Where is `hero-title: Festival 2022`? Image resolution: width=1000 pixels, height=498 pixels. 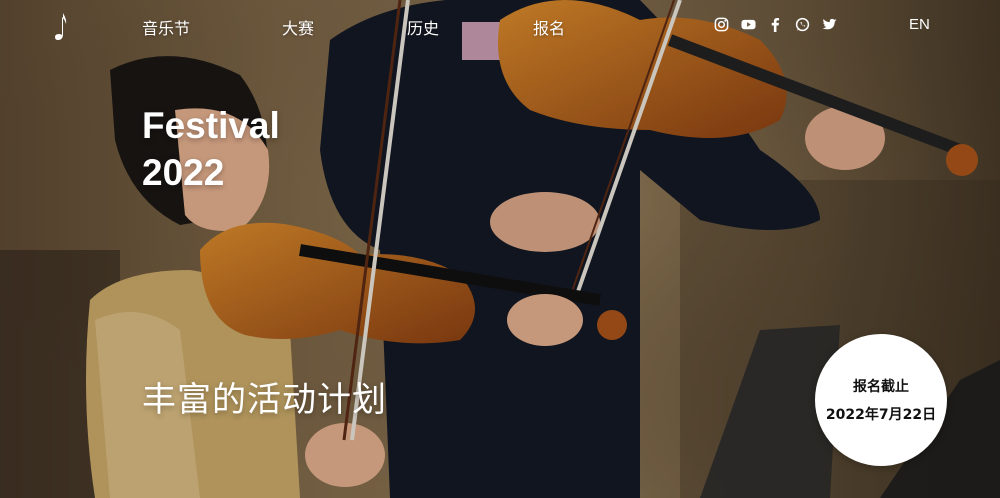 hero-title: Festival 2022 is located at coordinates (211, 149).